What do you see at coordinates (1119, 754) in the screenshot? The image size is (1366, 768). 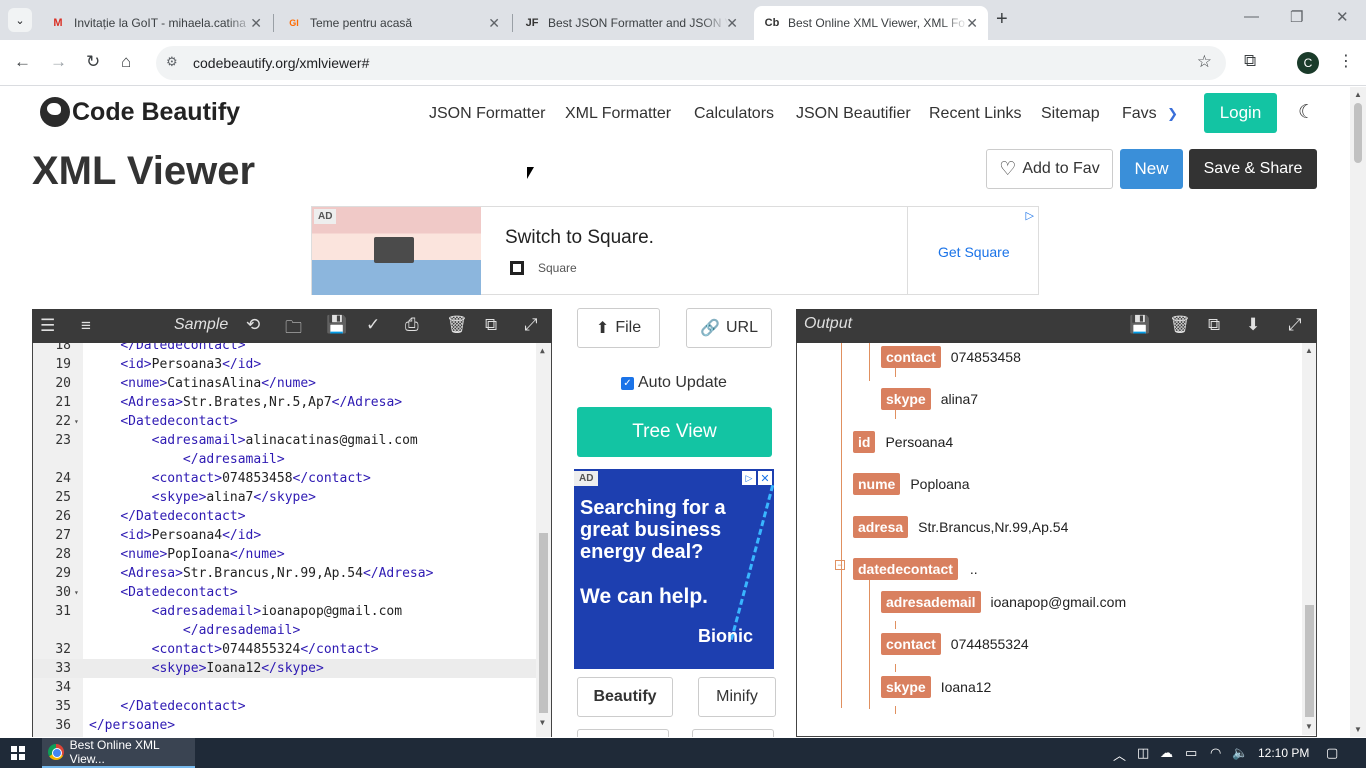 I see `tray-chevron-up-icon: ︿` at bounding box center [1119, 754].